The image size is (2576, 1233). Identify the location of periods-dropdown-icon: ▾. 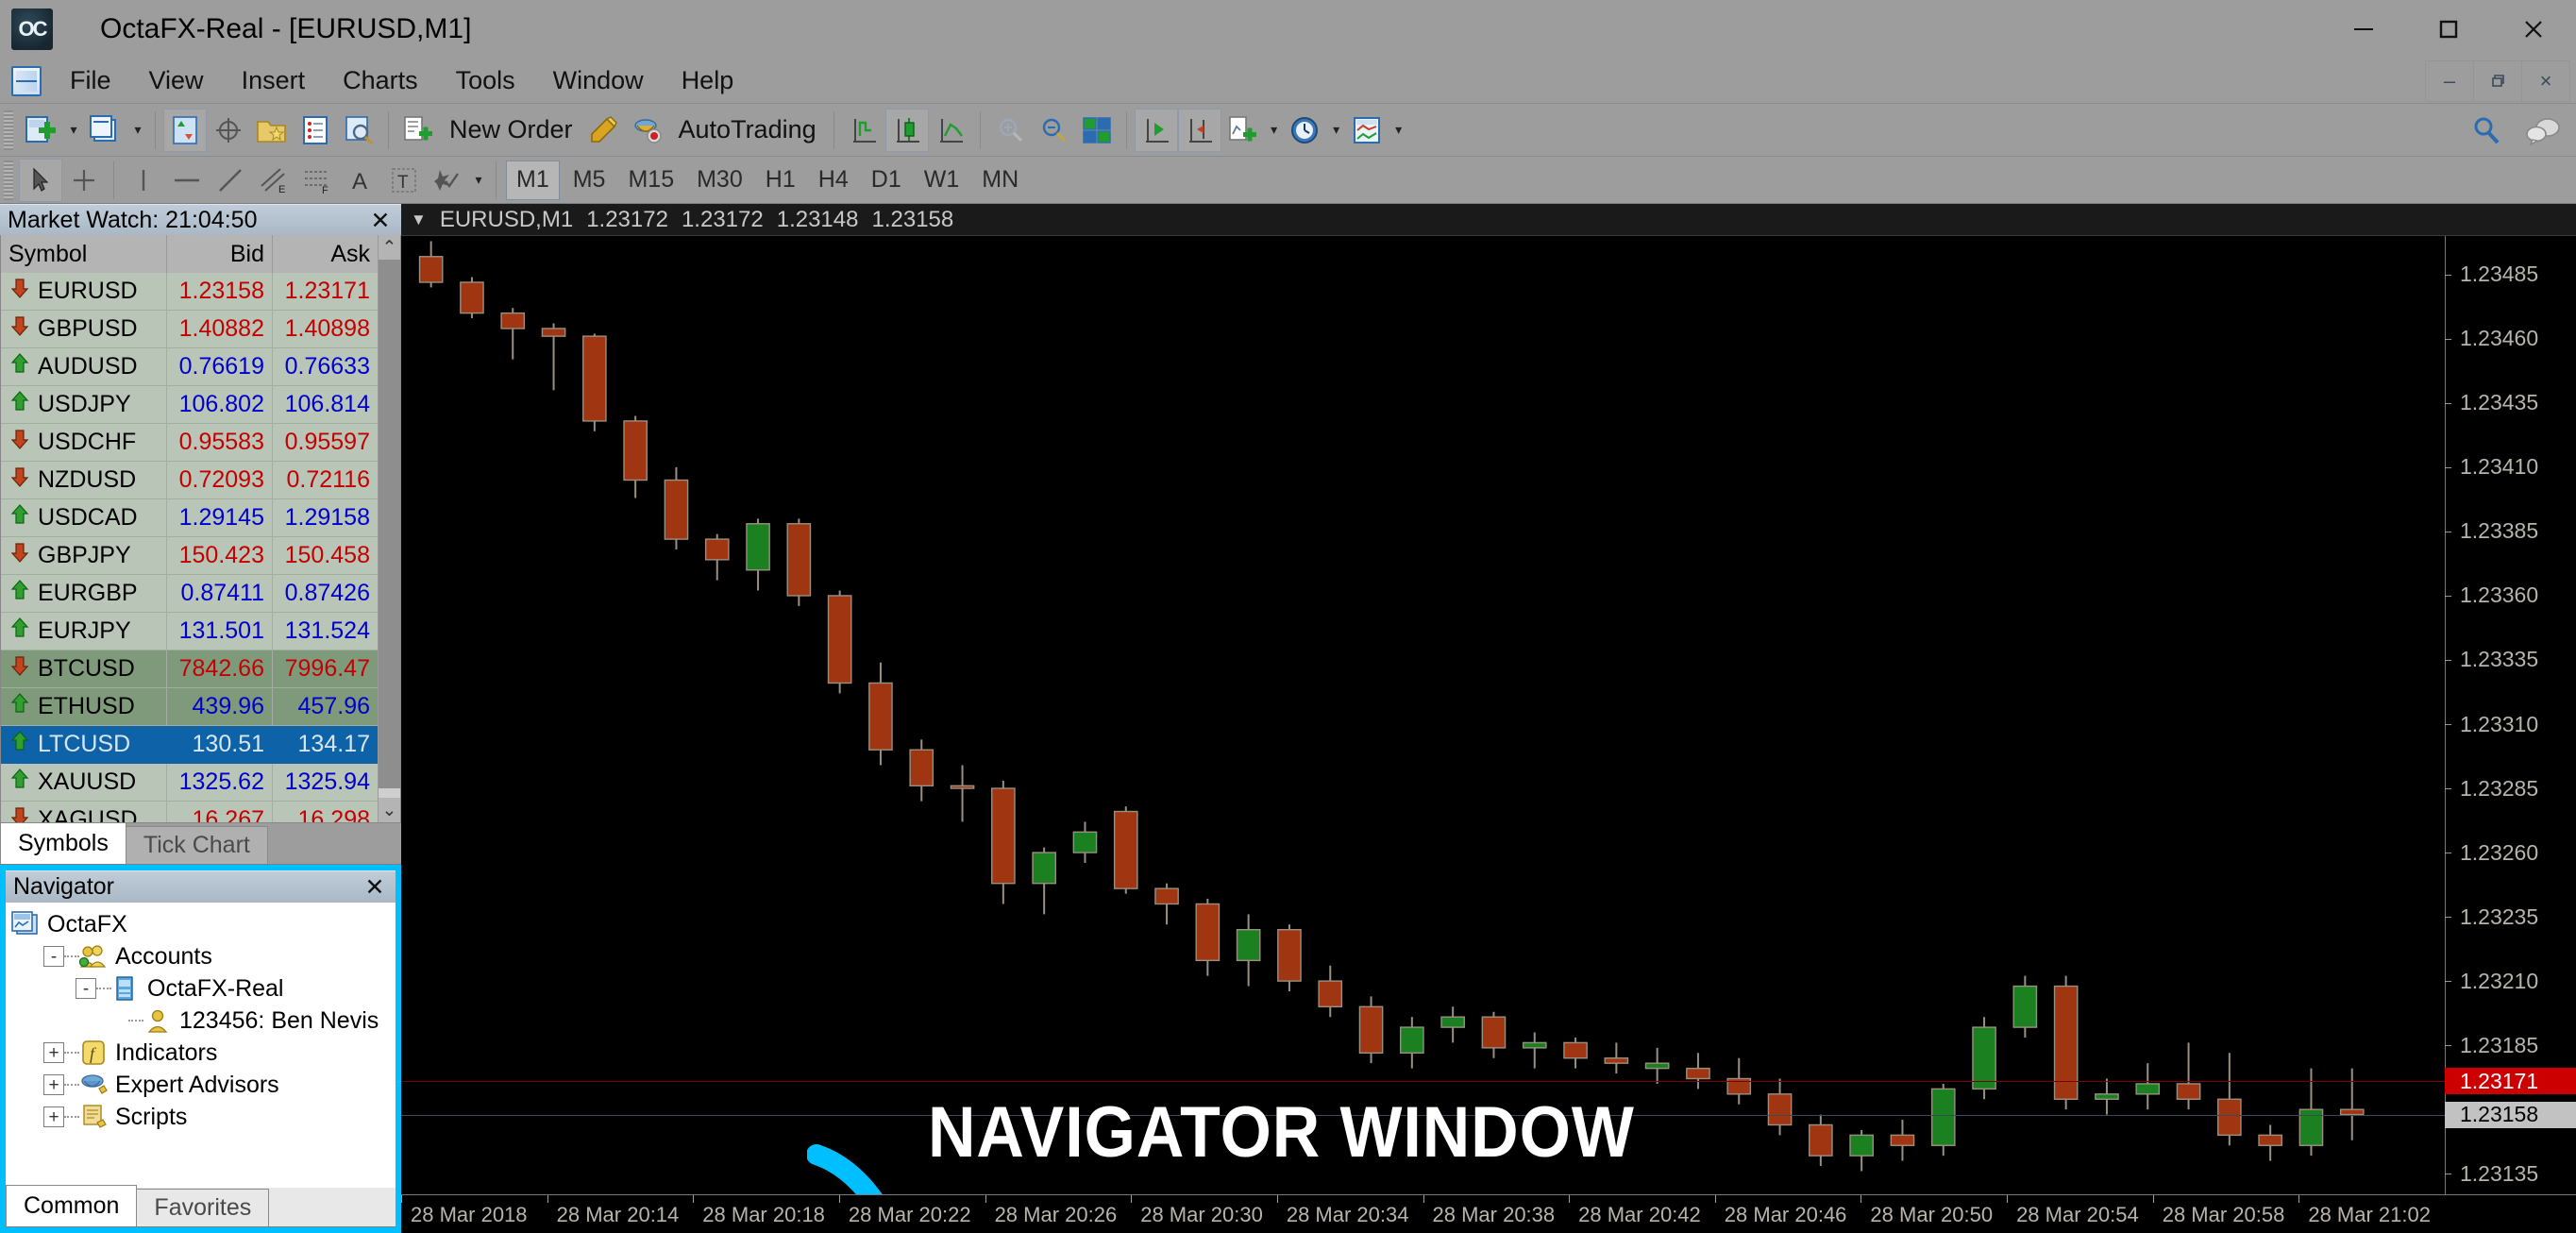
(1336, 130).